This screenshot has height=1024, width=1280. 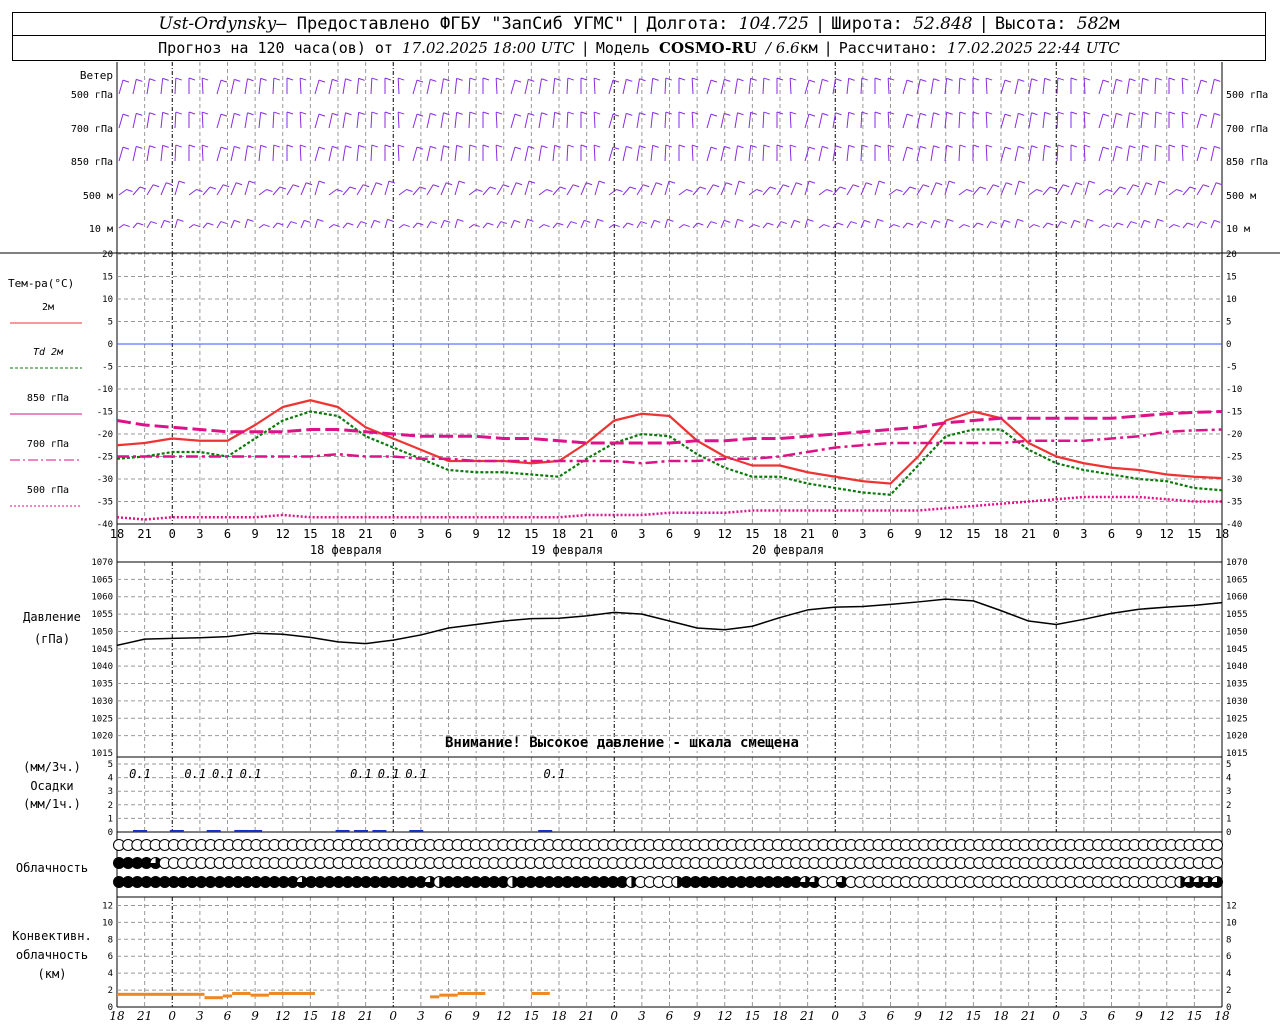 What do you see at coordinates (102, 632) in the screenshot?
I see `pressure-tick-left: 1050` at bounding box center [102, 632].